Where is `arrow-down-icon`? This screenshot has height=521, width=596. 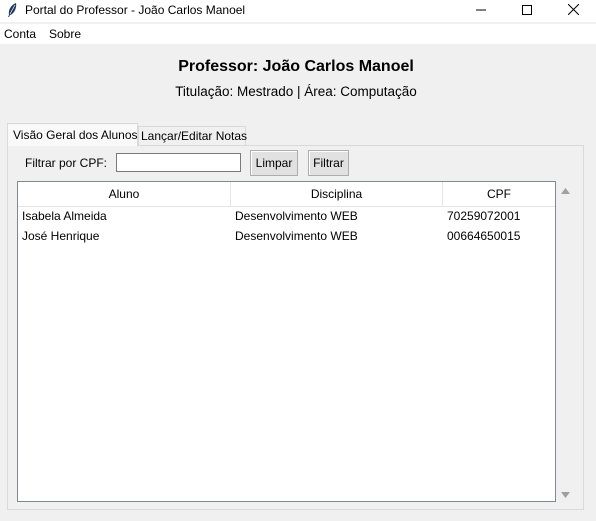 arrow-down-icon is located at coordinates (565, 494).